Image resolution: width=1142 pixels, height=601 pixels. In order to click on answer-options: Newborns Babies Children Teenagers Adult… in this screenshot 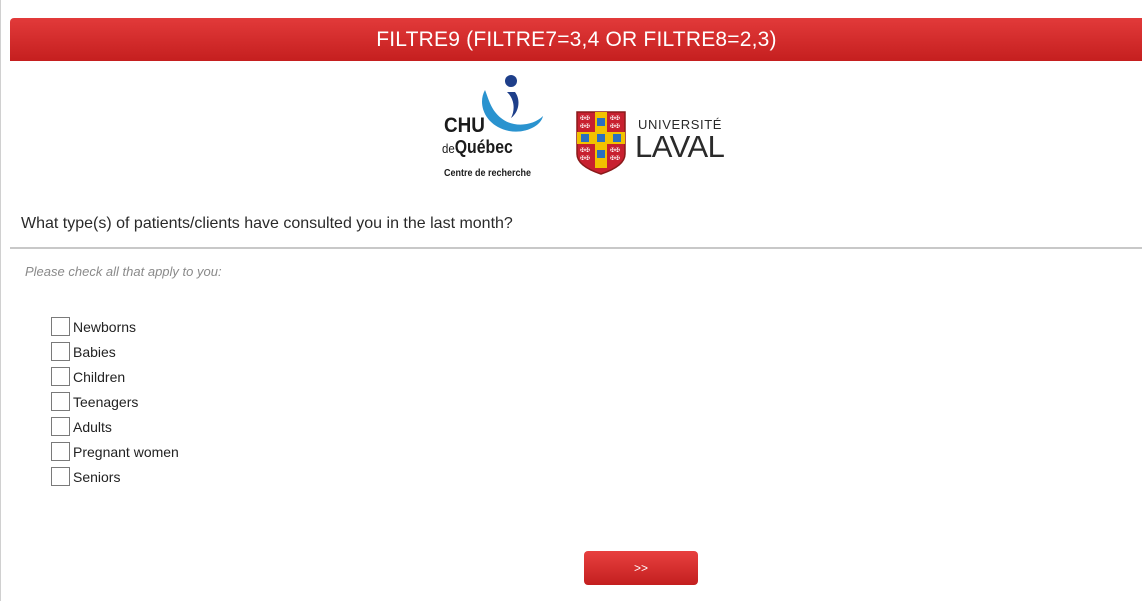, I will do `click(115, 401)`.